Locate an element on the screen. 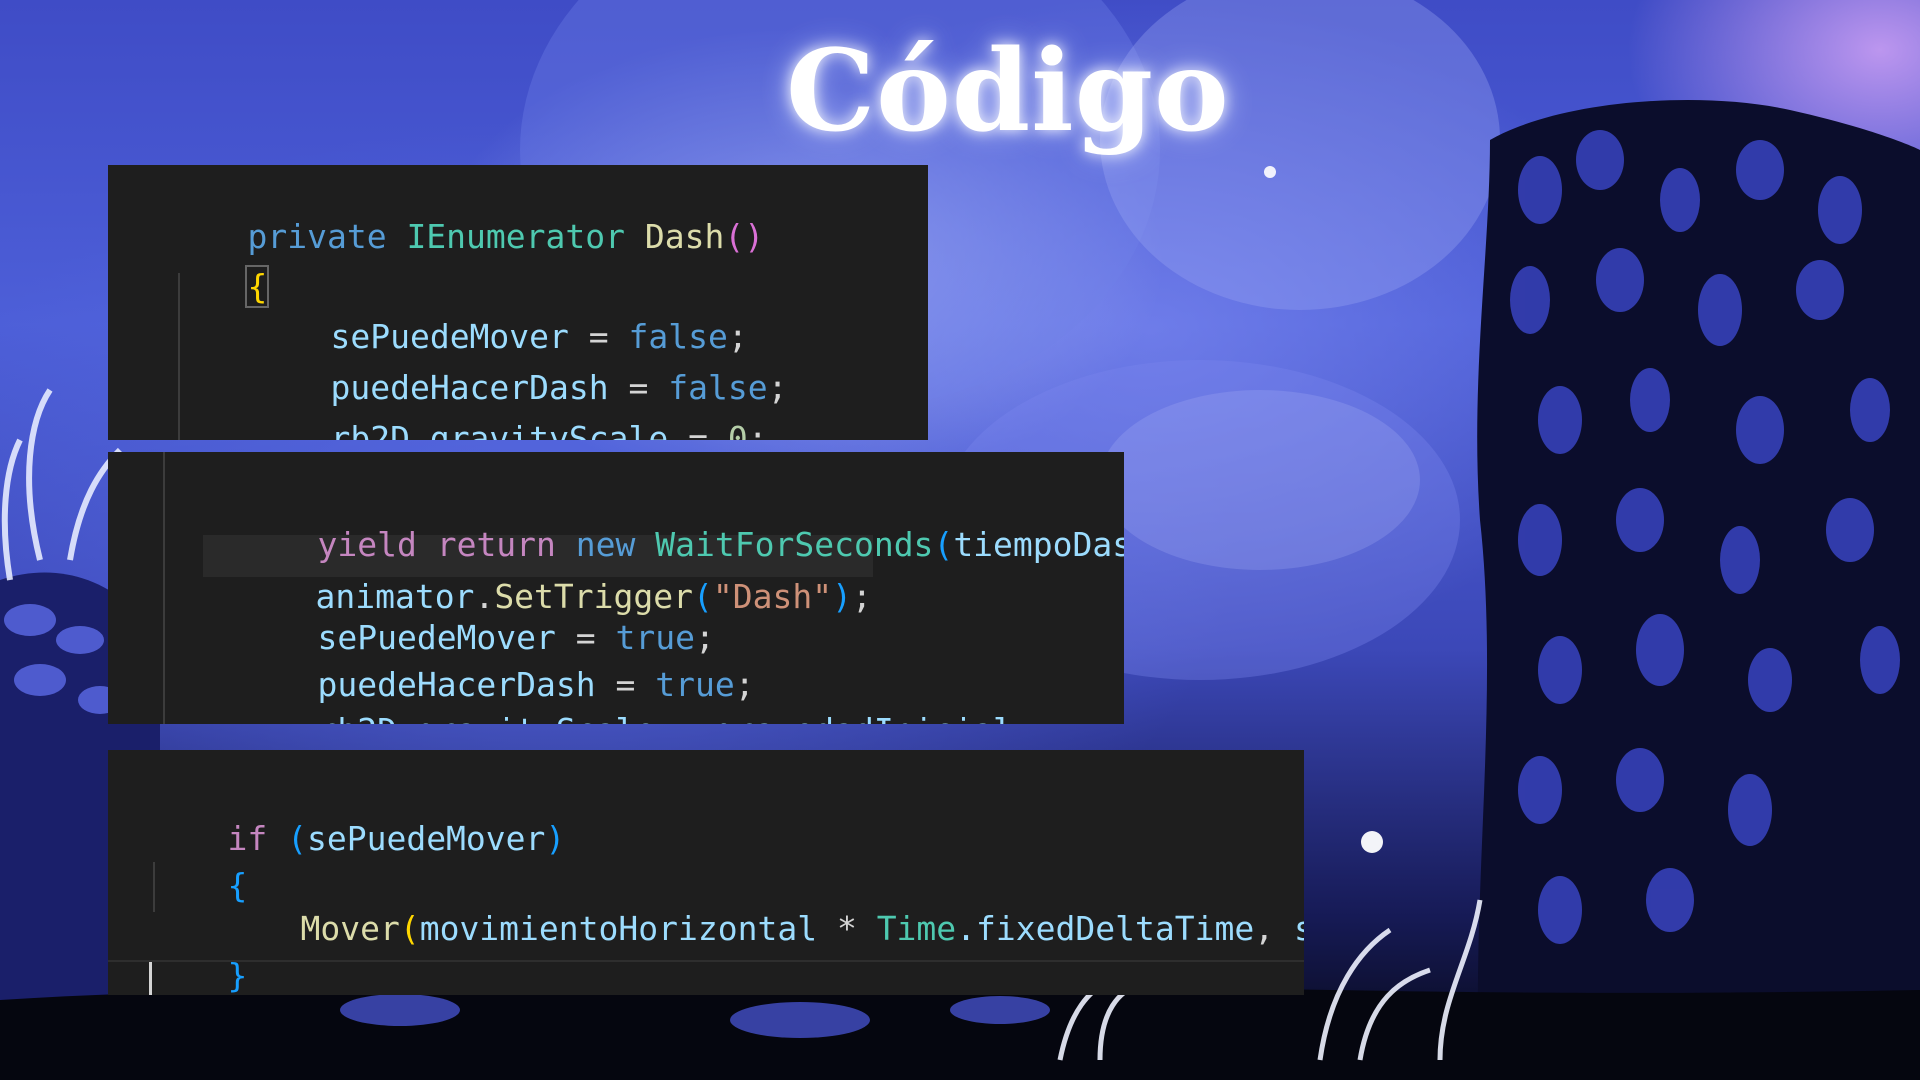  code-line: rb2D.gravityScale = gravedadInicial; is located at coordinates (635, 697).